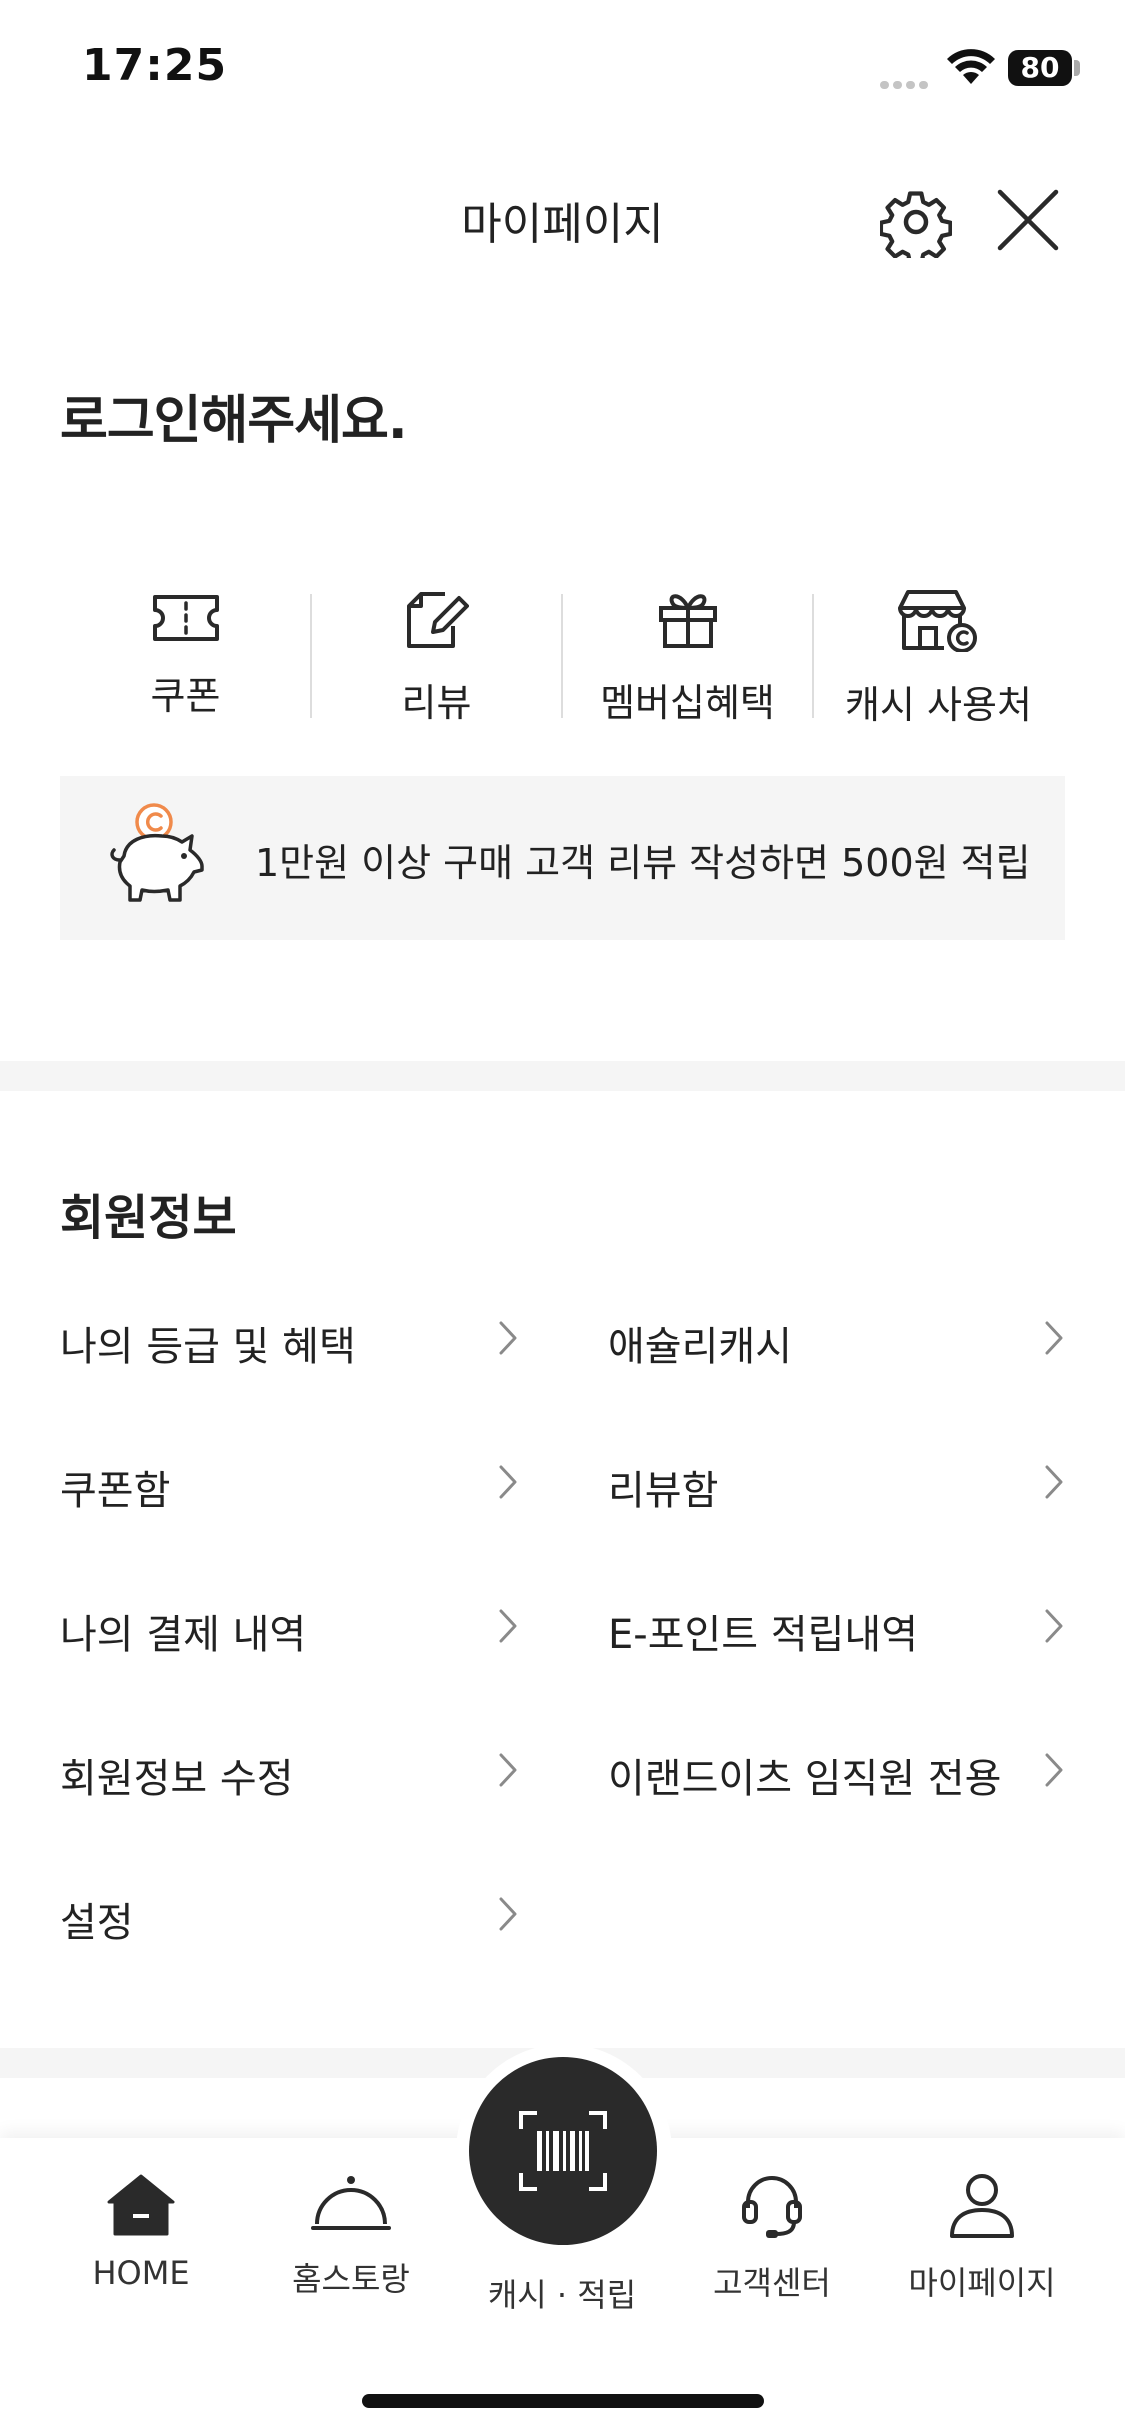 The width and height of the screenshot is (1125, 2436). Describe the element at coordinates (97, 1923) in the screenshot. I see `menu-label: 설정` at that location.